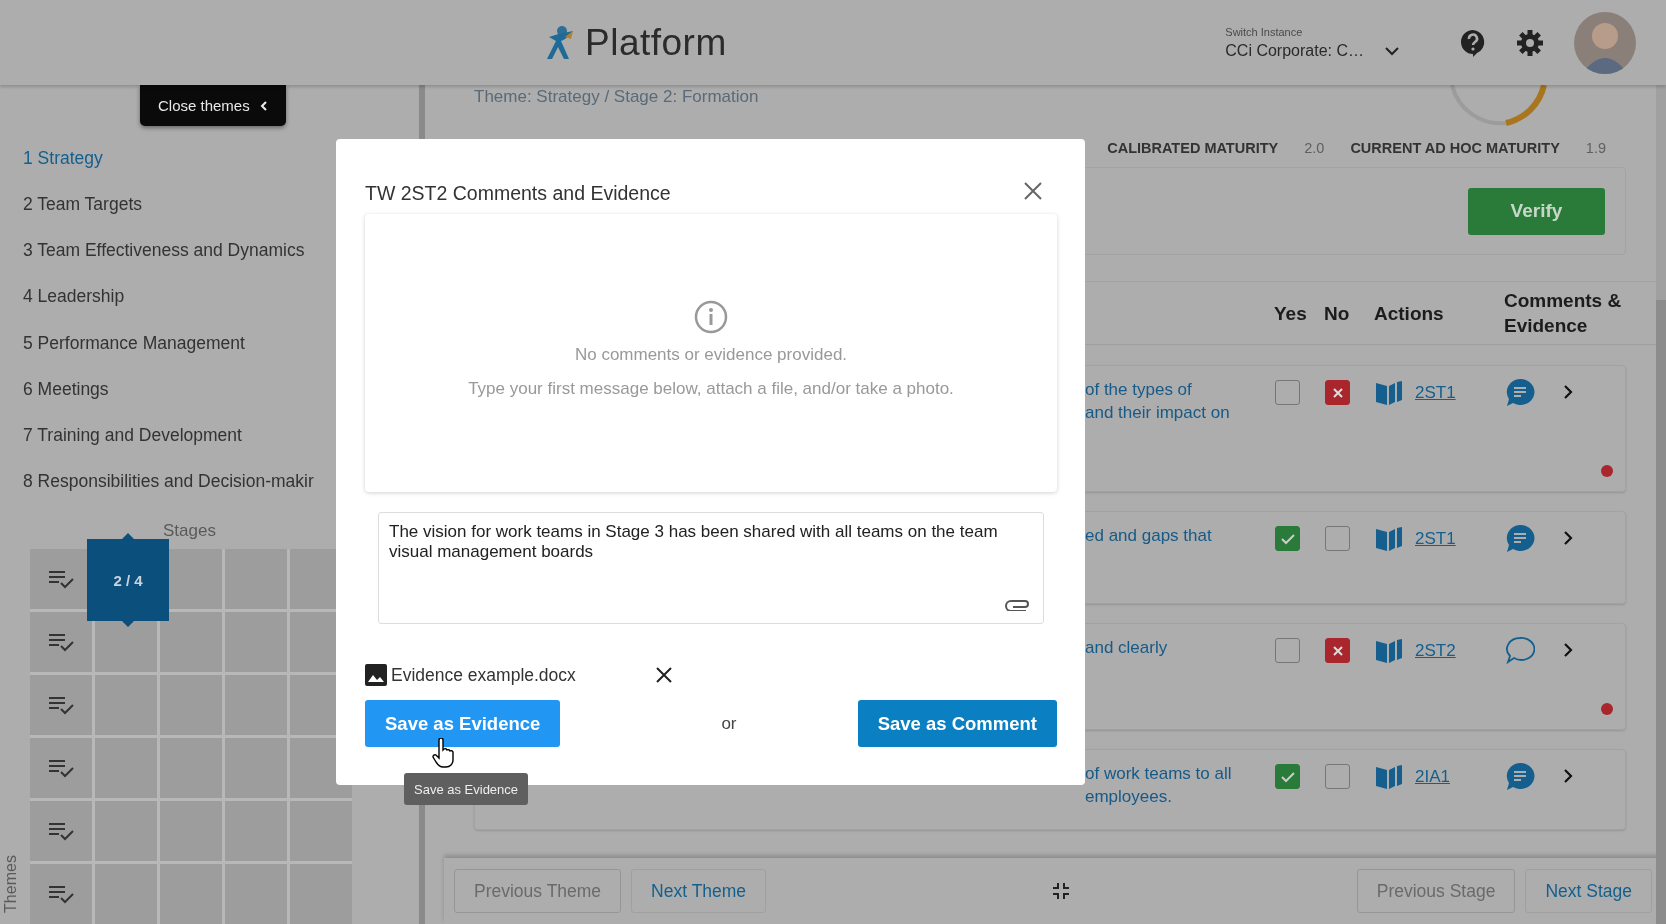 Image resolution: width=1666 pixels, height=924 pixels. Describe the element at coordinates (1018, 604) in the screenshot. I see `paperclip-icon` at that location.